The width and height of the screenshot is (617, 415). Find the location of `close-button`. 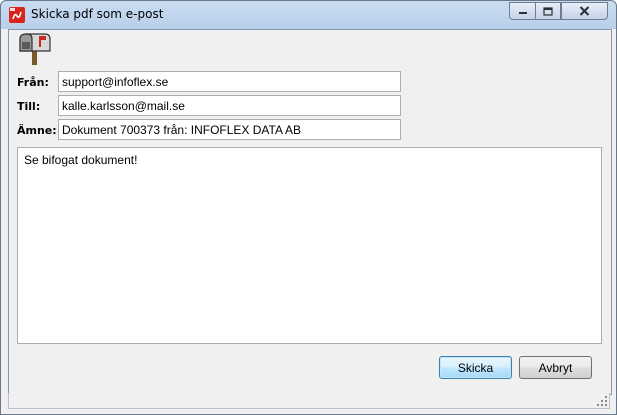

close-button is located at coordinates (584, 11).